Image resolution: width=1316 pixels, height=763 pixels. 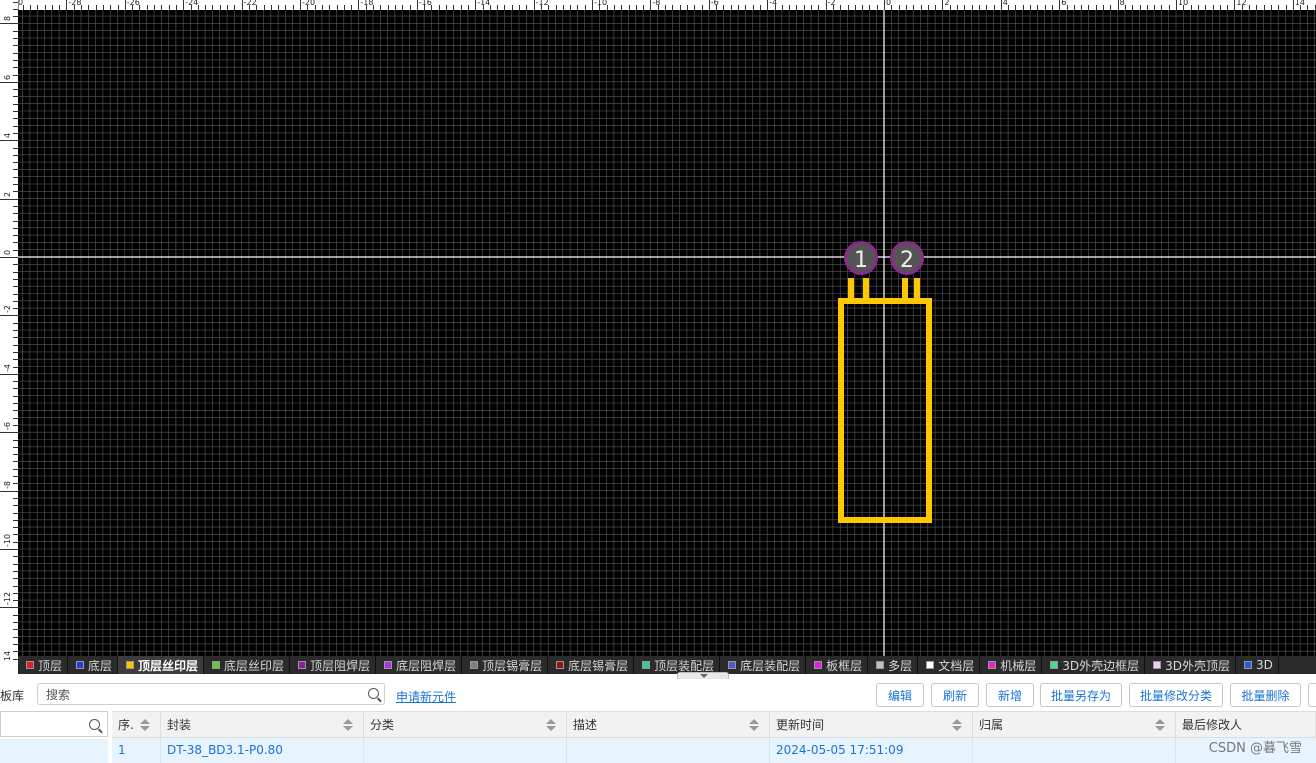 What do you see at coordinates (1176, 695) in the screenshot?
I see `batch-modify-category-button: 批量修改分类` at bounding box center [1176, 695].